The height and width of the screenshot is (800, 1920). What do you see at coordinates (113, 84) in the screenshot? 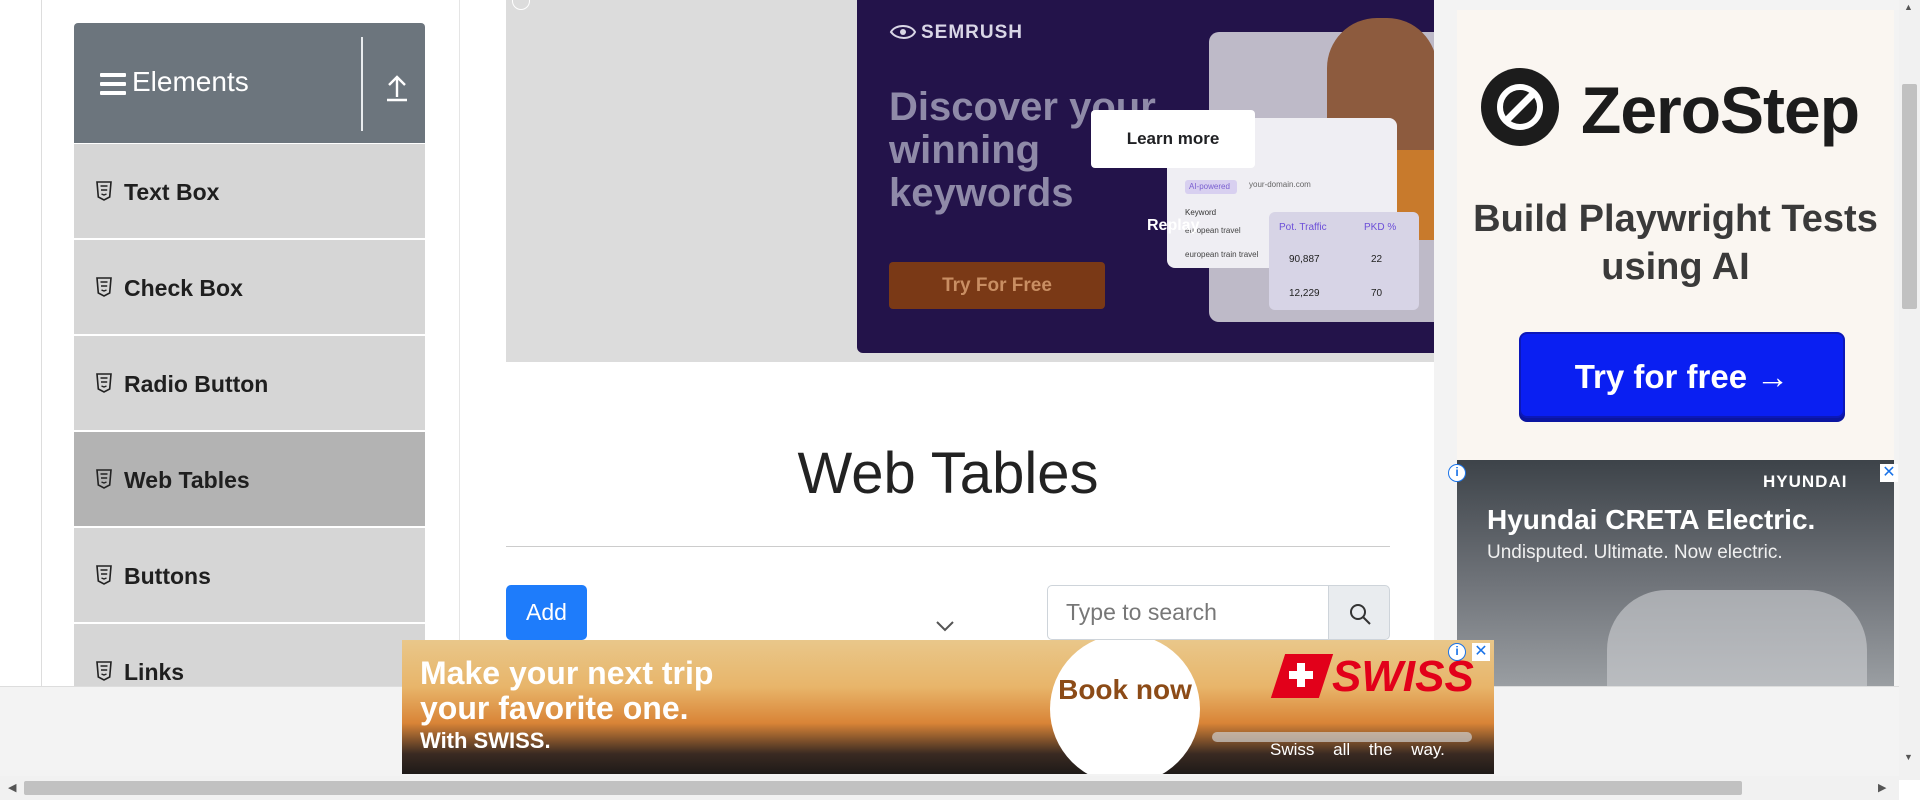
I see `hamburger-icon` at bounding box center [113, 84].